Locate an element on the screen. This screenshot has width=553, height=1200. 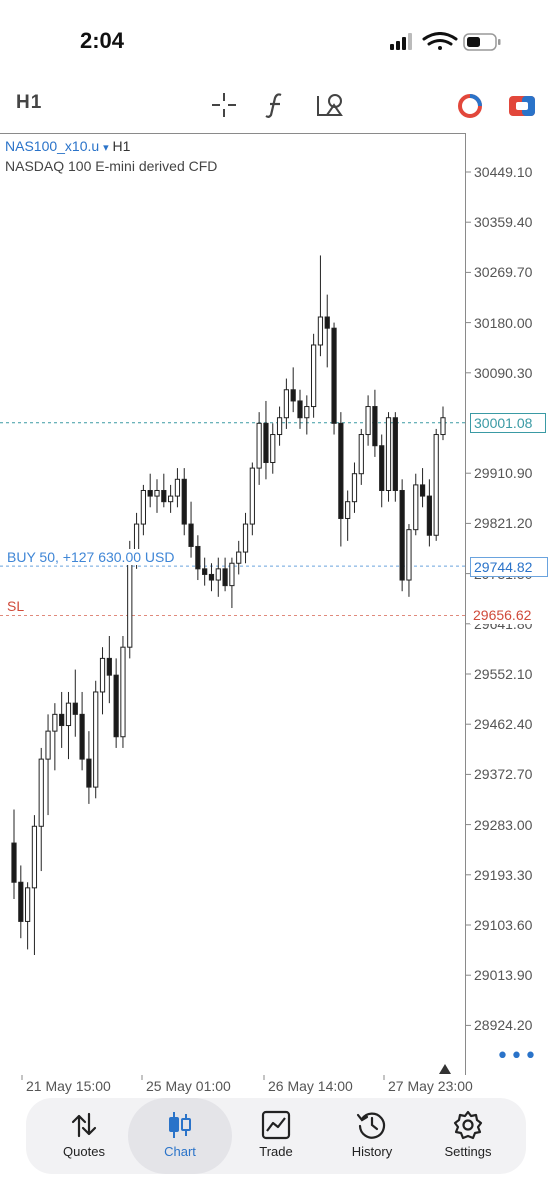
nav-settings: Settings is located at coordinates (468, 1136).